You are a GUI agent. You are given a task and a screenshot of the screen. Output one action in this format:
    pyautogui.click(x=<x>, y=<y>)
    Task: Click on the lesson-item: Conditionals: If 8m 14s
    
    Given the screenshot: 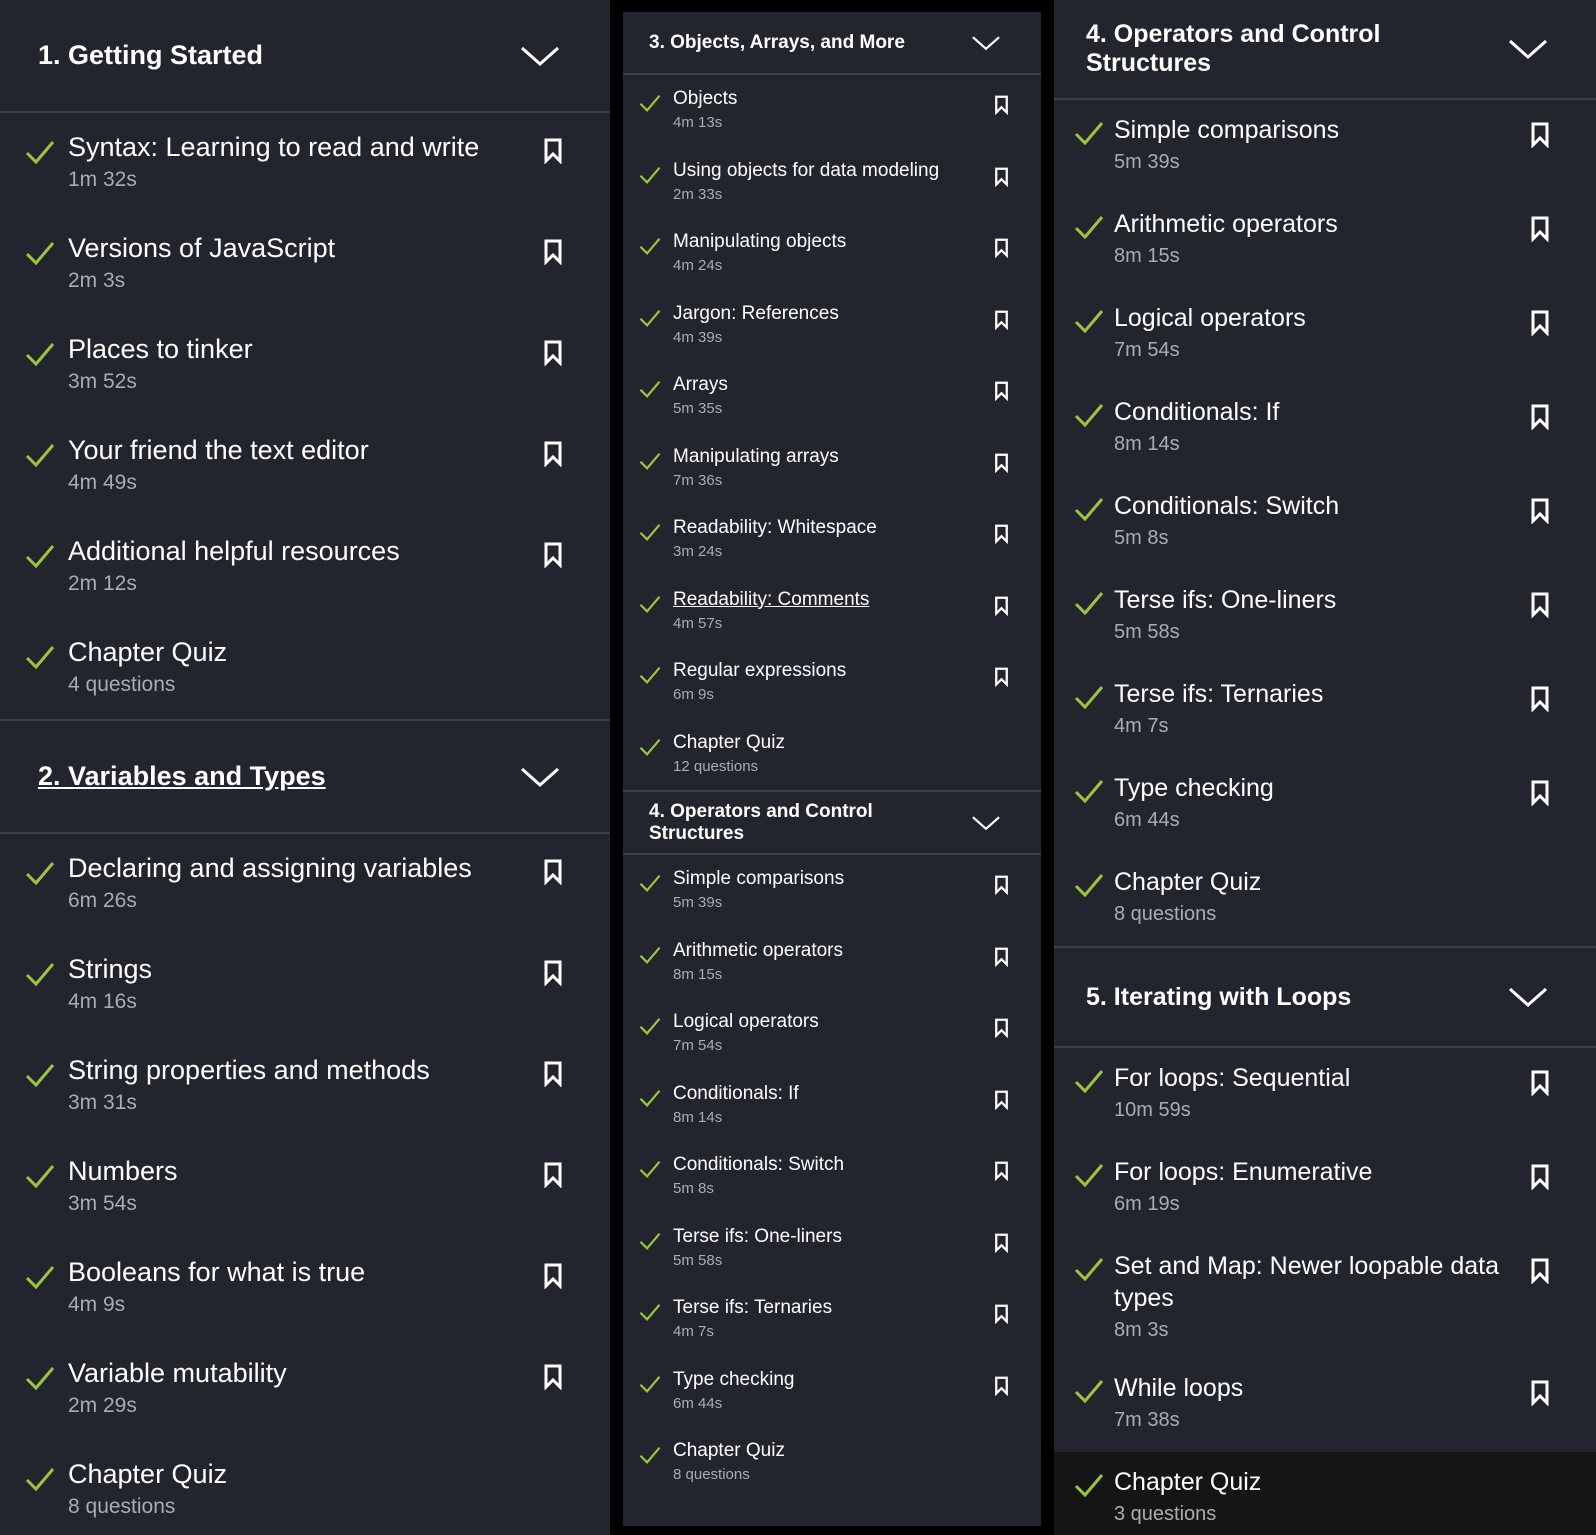 What is the action you would take?
    pyautogui.click(x=832, y=1106)
    